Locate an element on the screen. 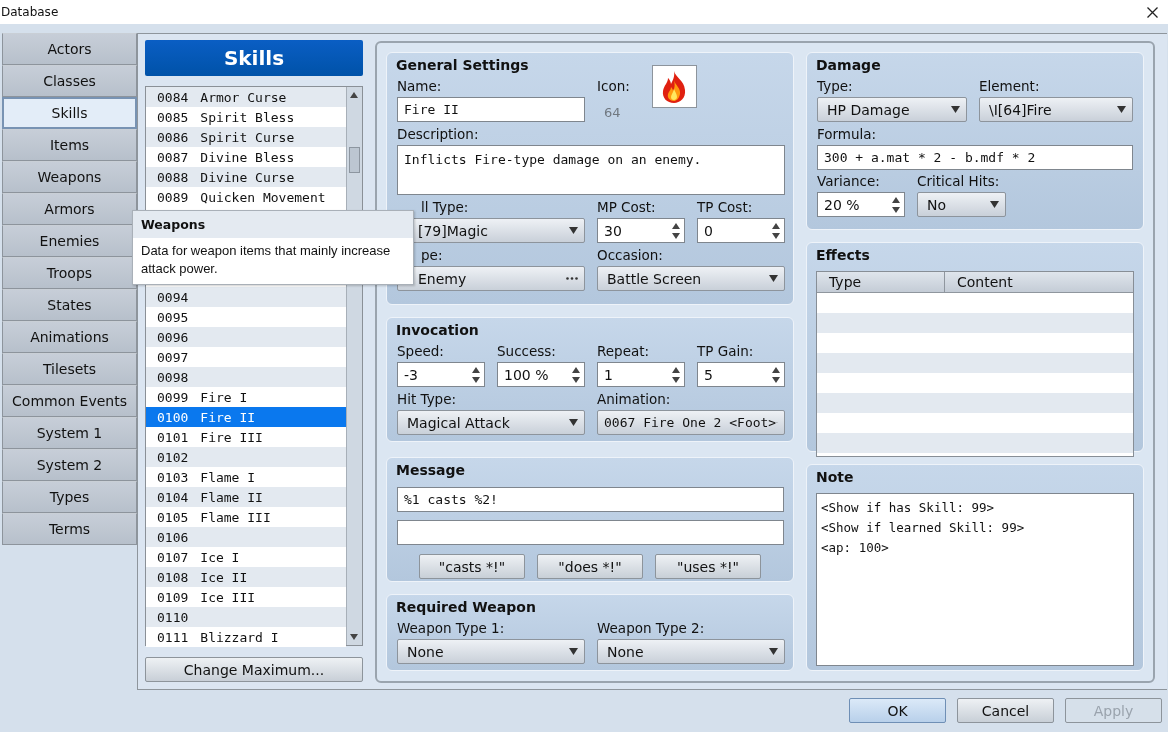 The image size is (1168, 732). repeat-field: 1 is located at coordinates (641, 374).